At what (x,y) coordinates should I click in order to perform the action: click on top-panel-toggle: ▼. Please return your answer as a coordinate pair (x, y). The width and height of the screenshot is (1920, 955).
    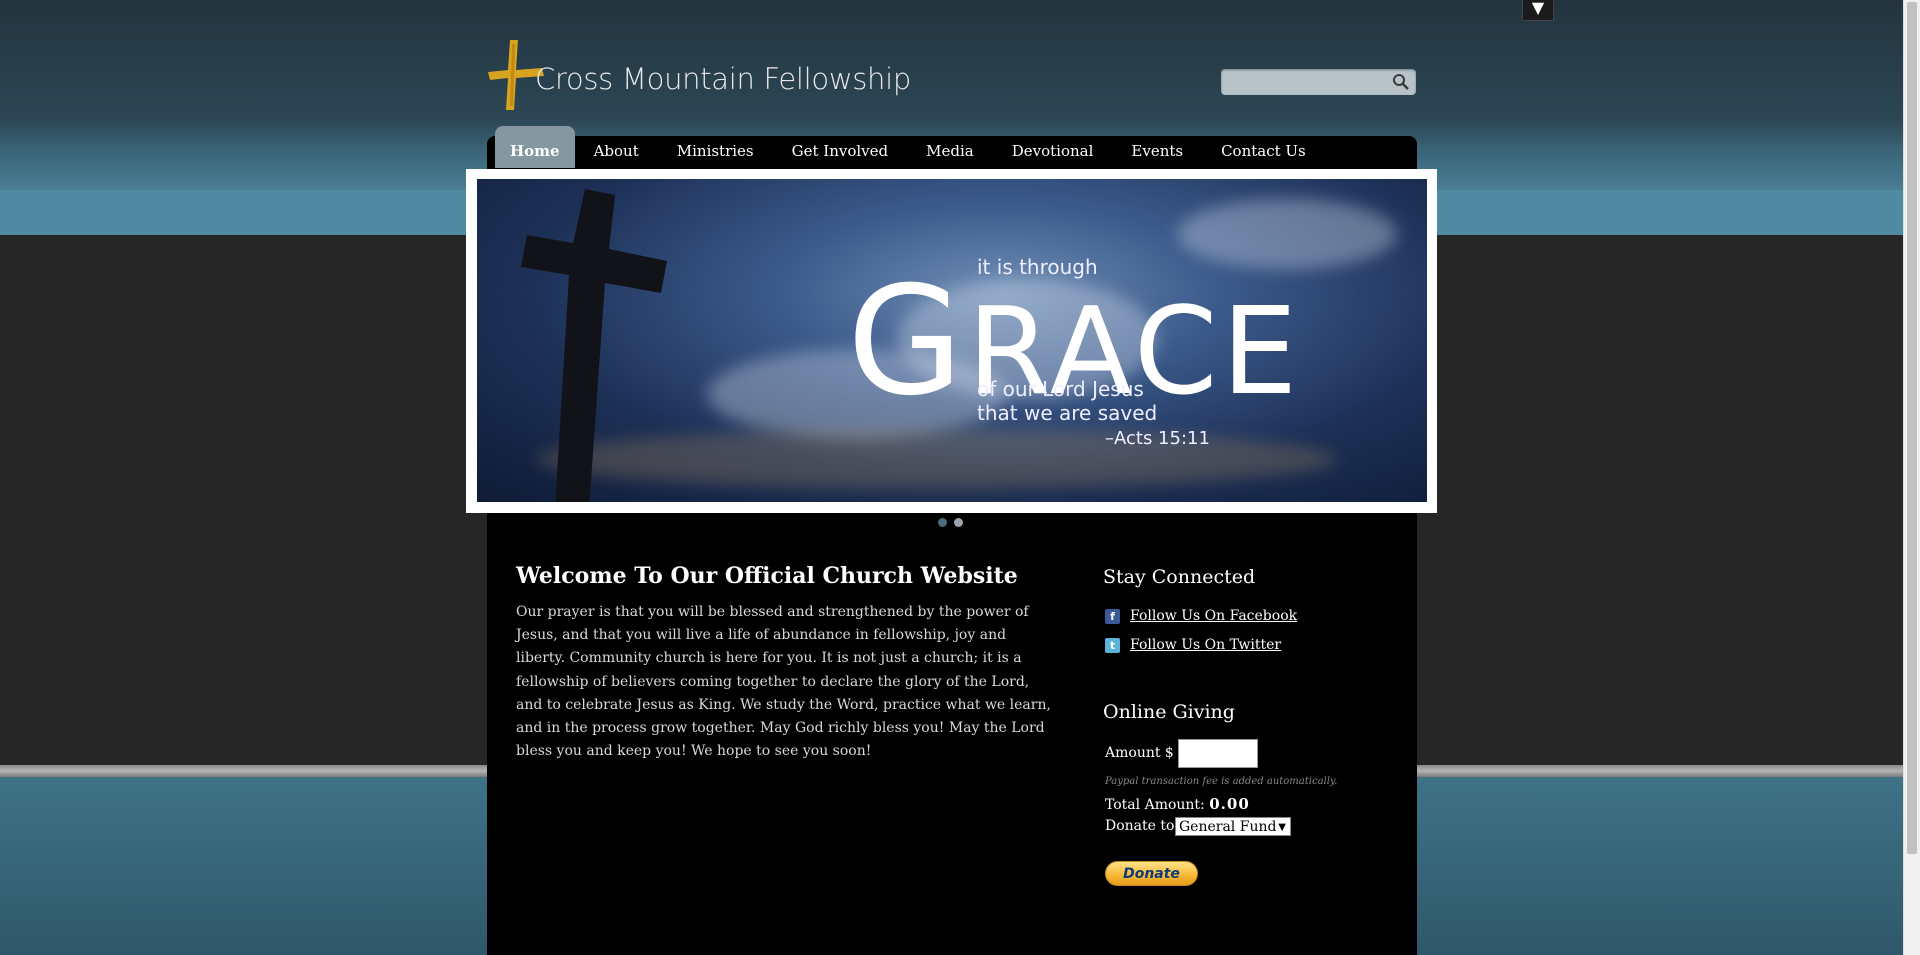
    Looking at the image, I should click on (1538, 10).